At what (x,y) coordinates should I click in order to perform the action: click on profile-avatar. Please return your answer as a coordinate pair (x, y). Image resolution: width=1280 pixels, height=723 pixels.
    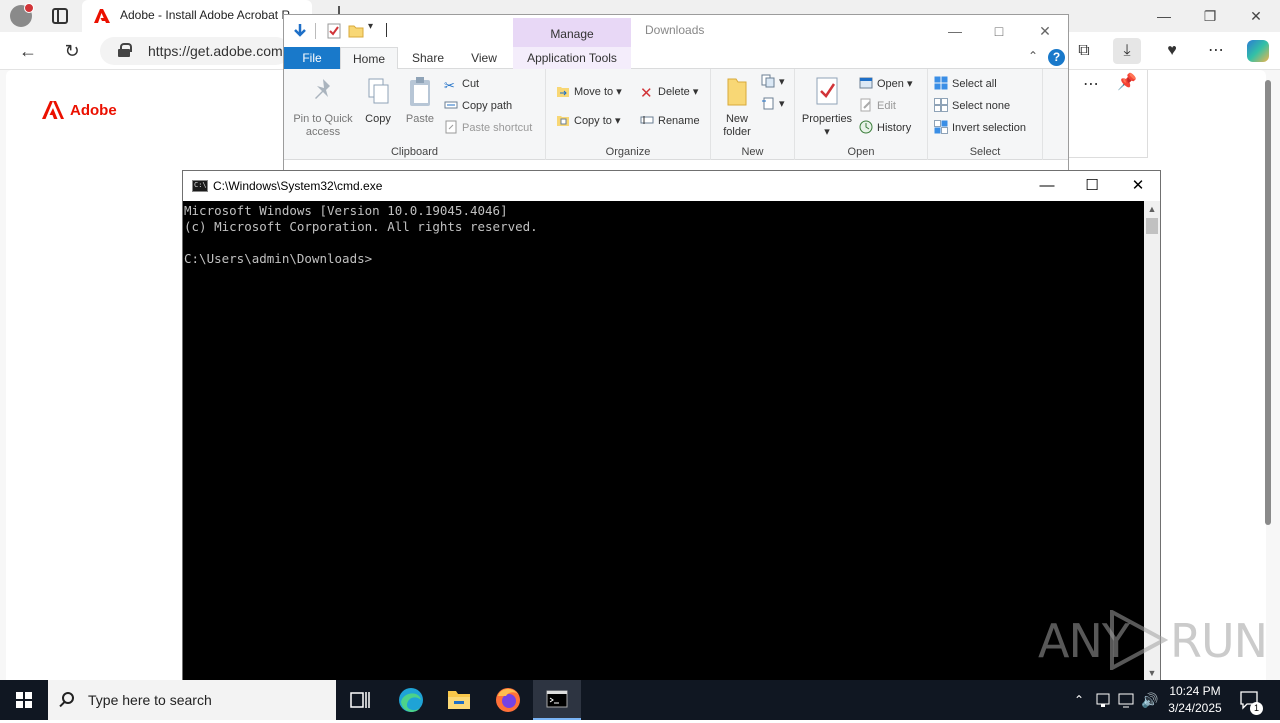
    Looking at the image, I should click on (22, 15).